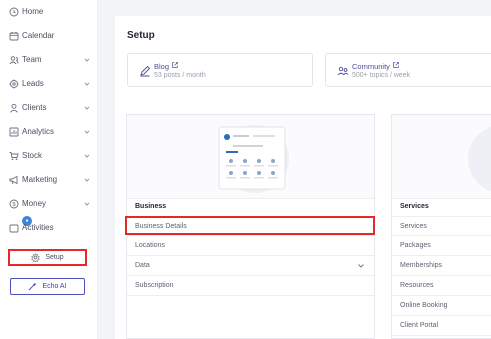 This screenshot has height=339, width=491. What do you see at coordinates (20, 225) in the screenshot?
I see `activities-icon: ●` at bounding box center [20, 225].